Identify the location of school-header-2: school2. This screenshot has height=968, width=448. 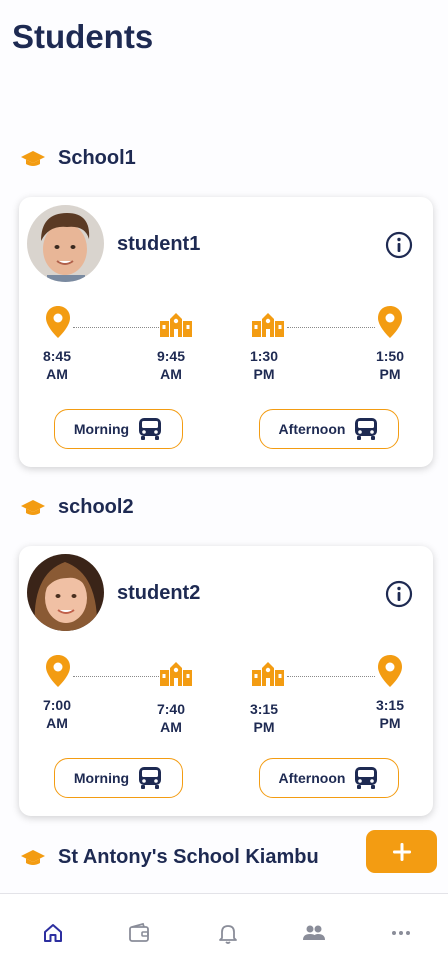
(77, 507).